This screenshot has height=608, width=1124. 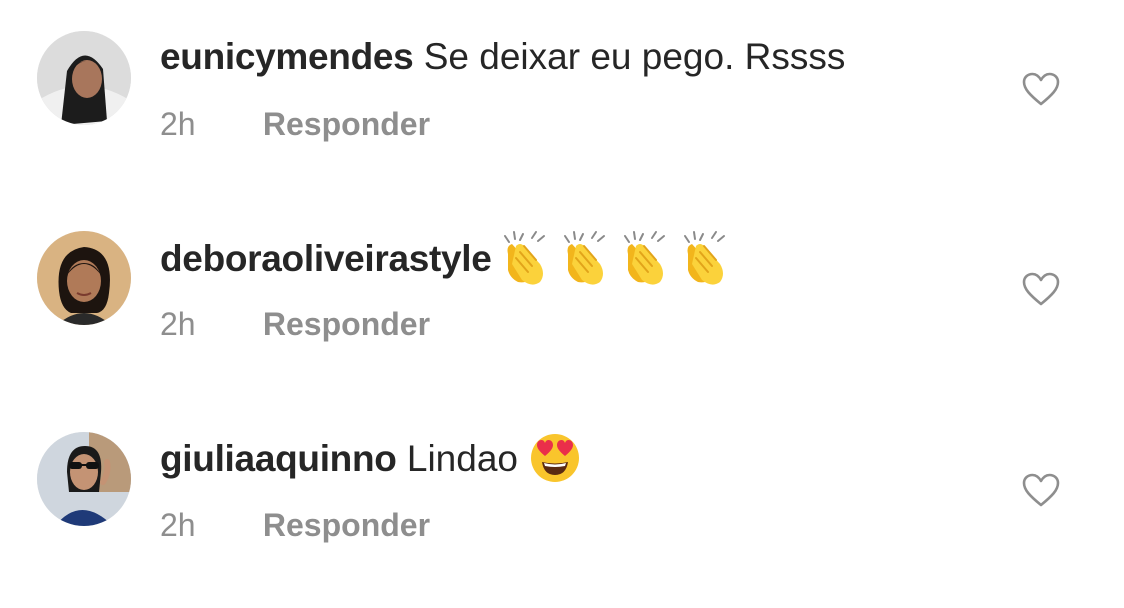 What do you see at coordinates (462, 458) in the screenshot?
I see `comment-text: Lindao` at bounding box center [462, 458].